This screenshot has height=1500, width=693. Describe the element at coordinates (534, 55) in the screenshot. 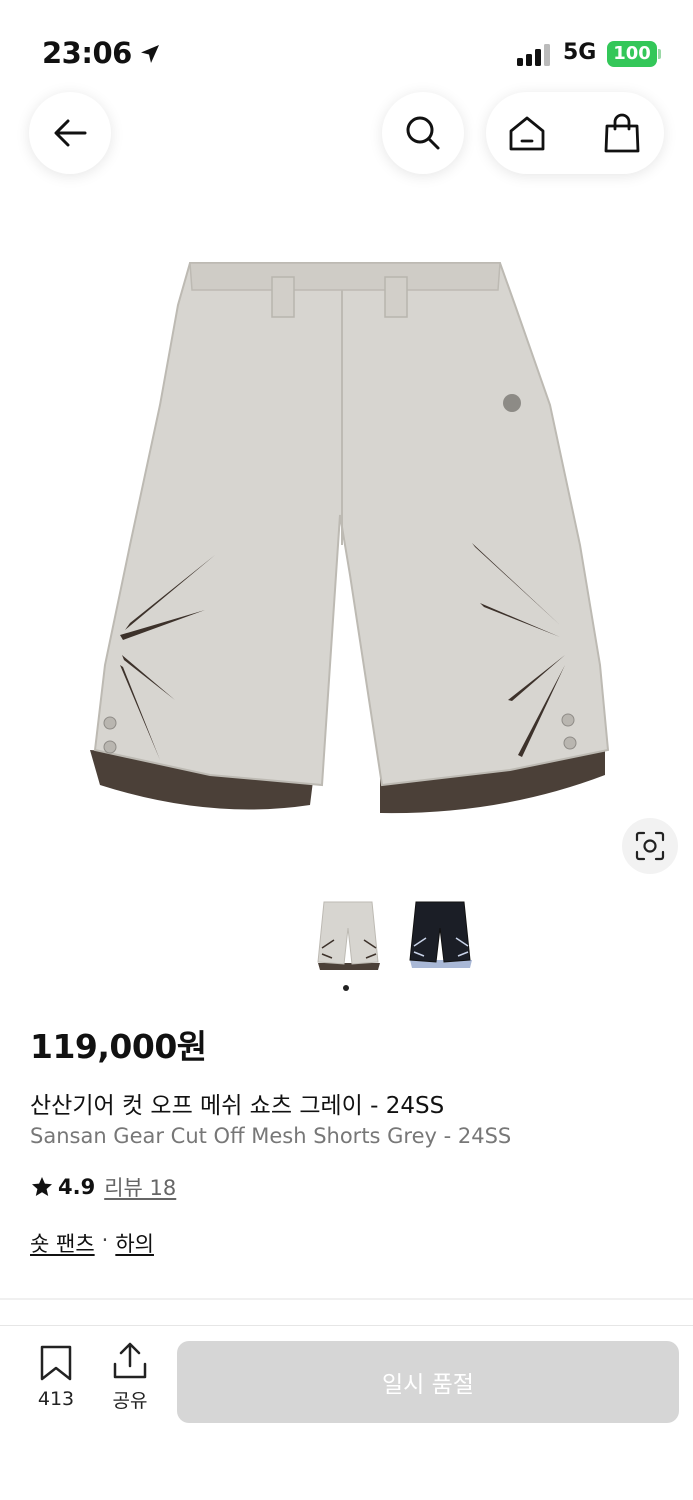

I see `signal-icon` at that location.